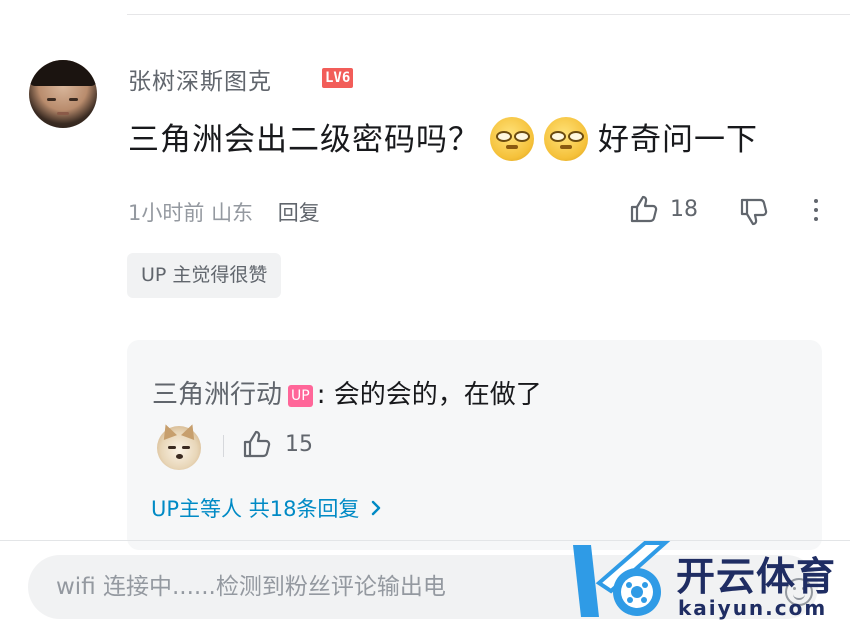  I want to click on comment-text: 三角洲会出二级密码吗？ 好奇问一下, so click(443, 139).